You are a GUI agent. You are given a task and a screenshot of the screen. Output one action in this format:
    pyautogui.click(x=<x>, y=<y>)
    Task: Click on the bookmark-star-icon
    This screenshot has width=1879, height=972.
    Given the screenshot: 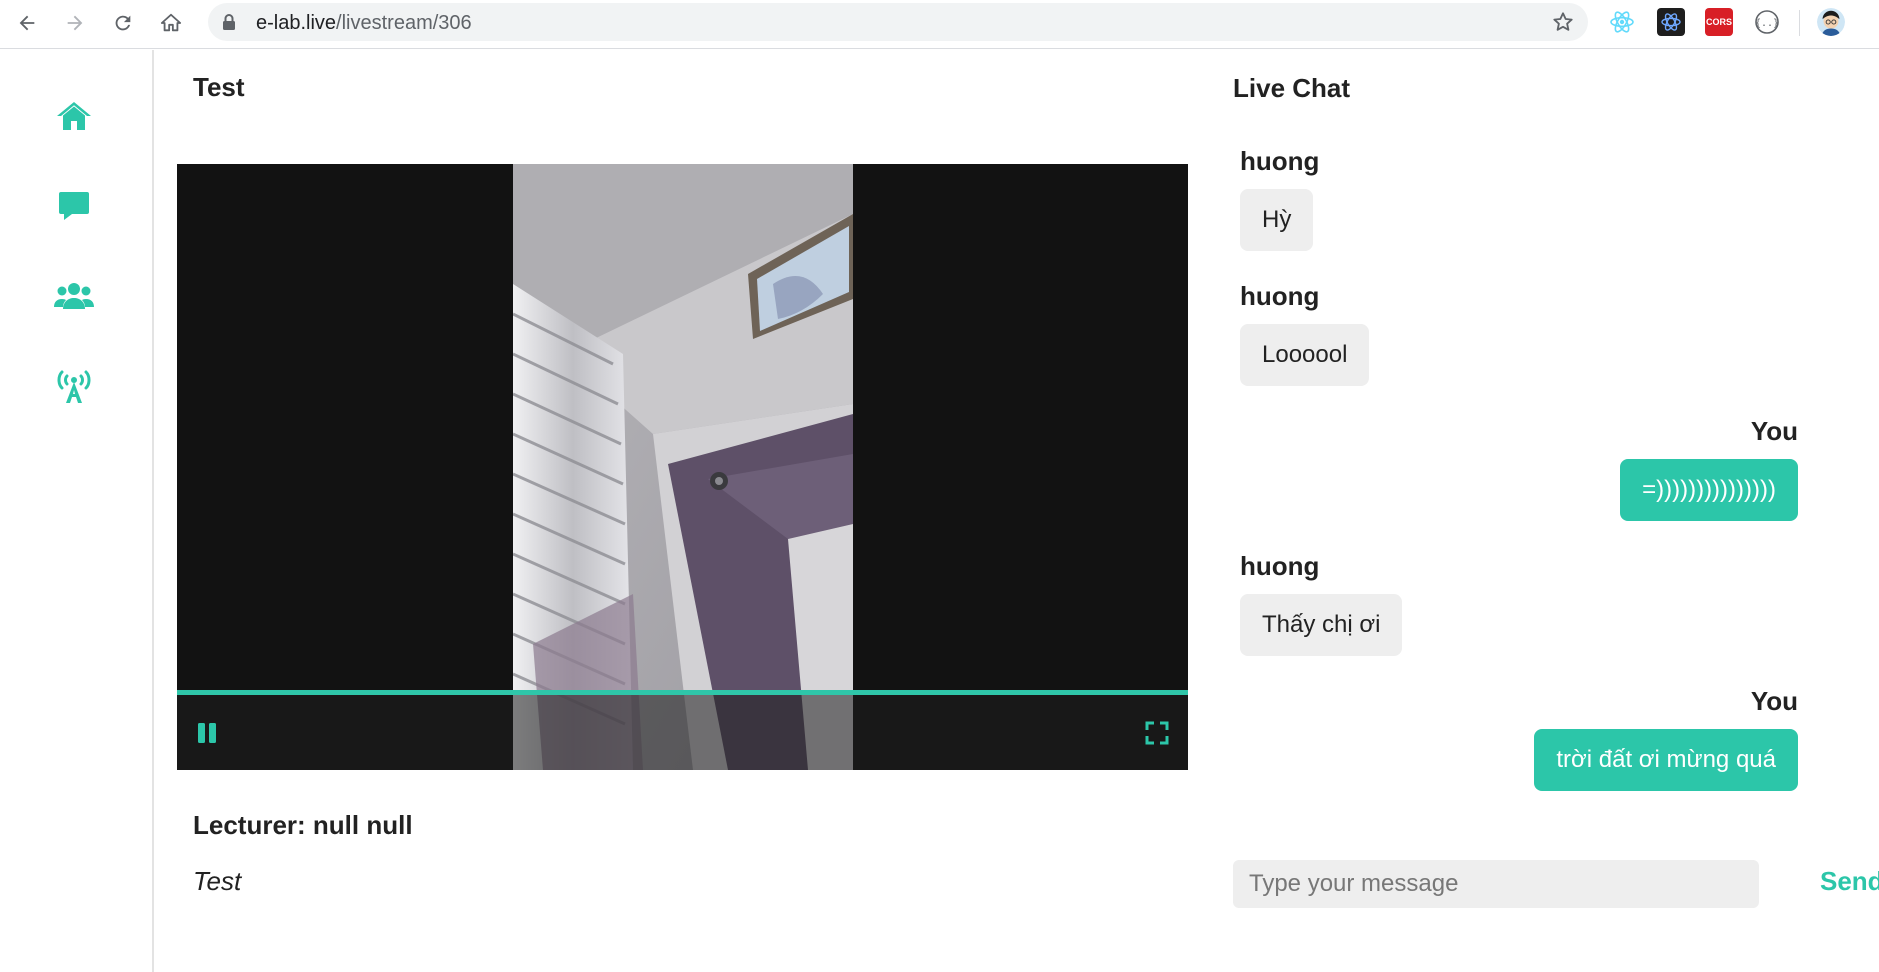 What is the action you would take?
    pyautogui.click(x=1563, y=22)
    